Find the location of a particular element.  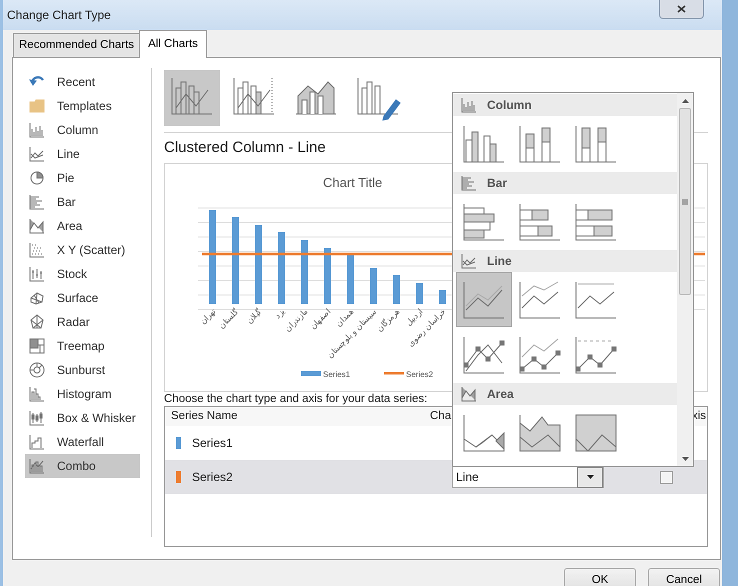

sidebar-item: Column is located at coordinates (82, 130).